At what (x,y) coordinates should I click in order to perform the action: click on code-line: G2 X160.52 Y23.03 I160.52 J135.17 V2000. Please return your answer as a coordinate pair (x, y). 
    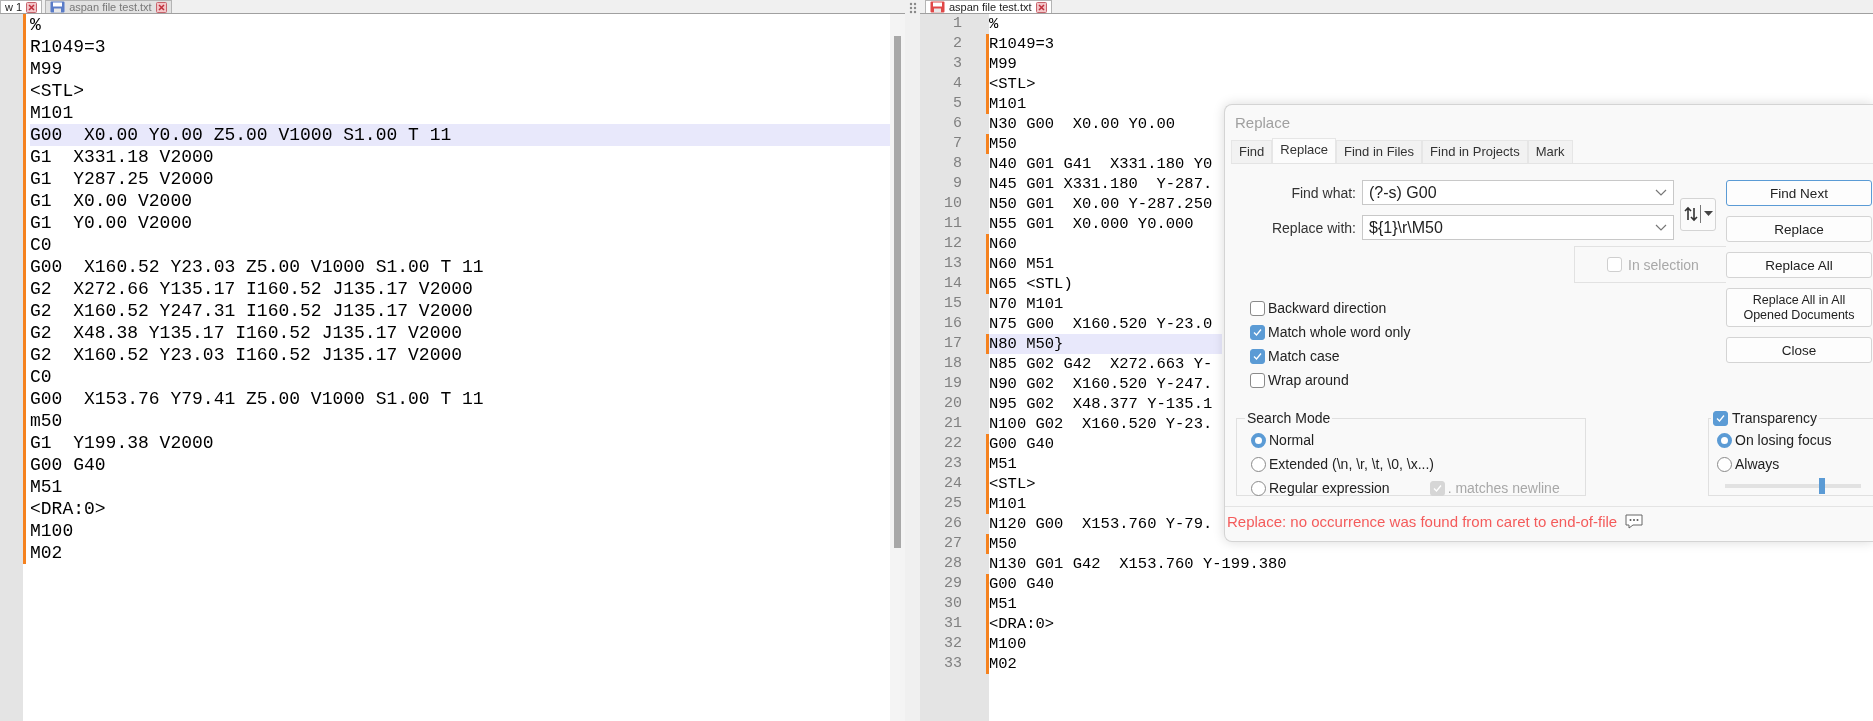
    Looking at the image, I should click on (247, 355).